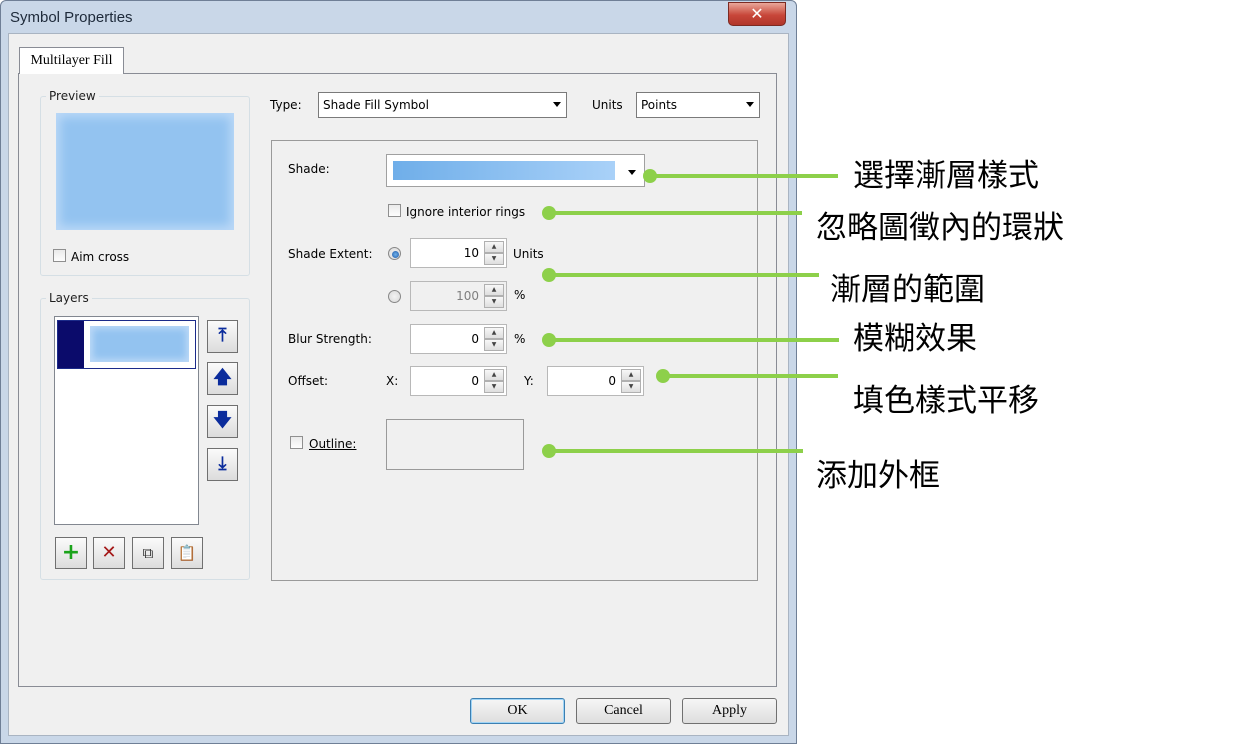 The width and height of the screenshot is (1239, 744). What do you see at coordinates (394, 210) in the screenshot?
I see `ignore-interior-rings-checkbox` at bounding box center [394, 210].